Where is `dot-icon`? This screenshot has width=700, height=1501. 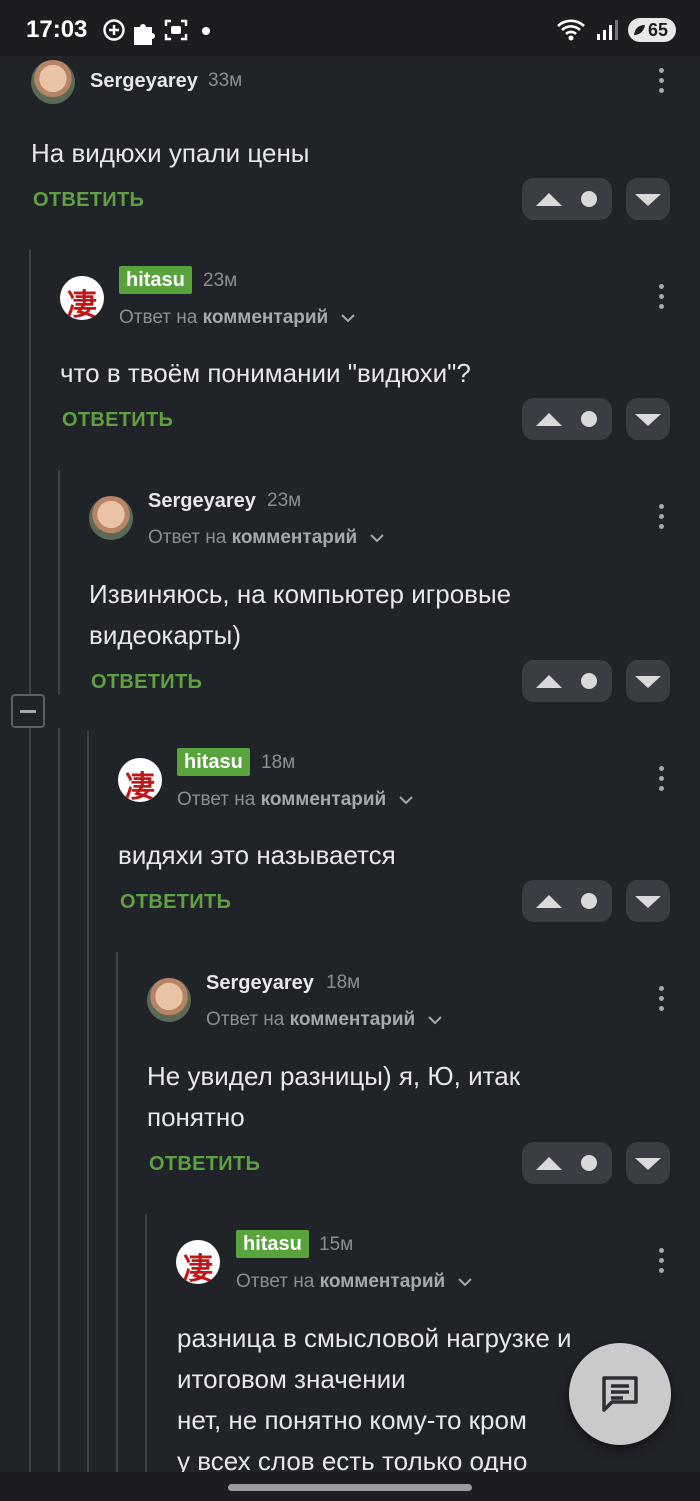 dot-icon is located at coordinates (206, 31).